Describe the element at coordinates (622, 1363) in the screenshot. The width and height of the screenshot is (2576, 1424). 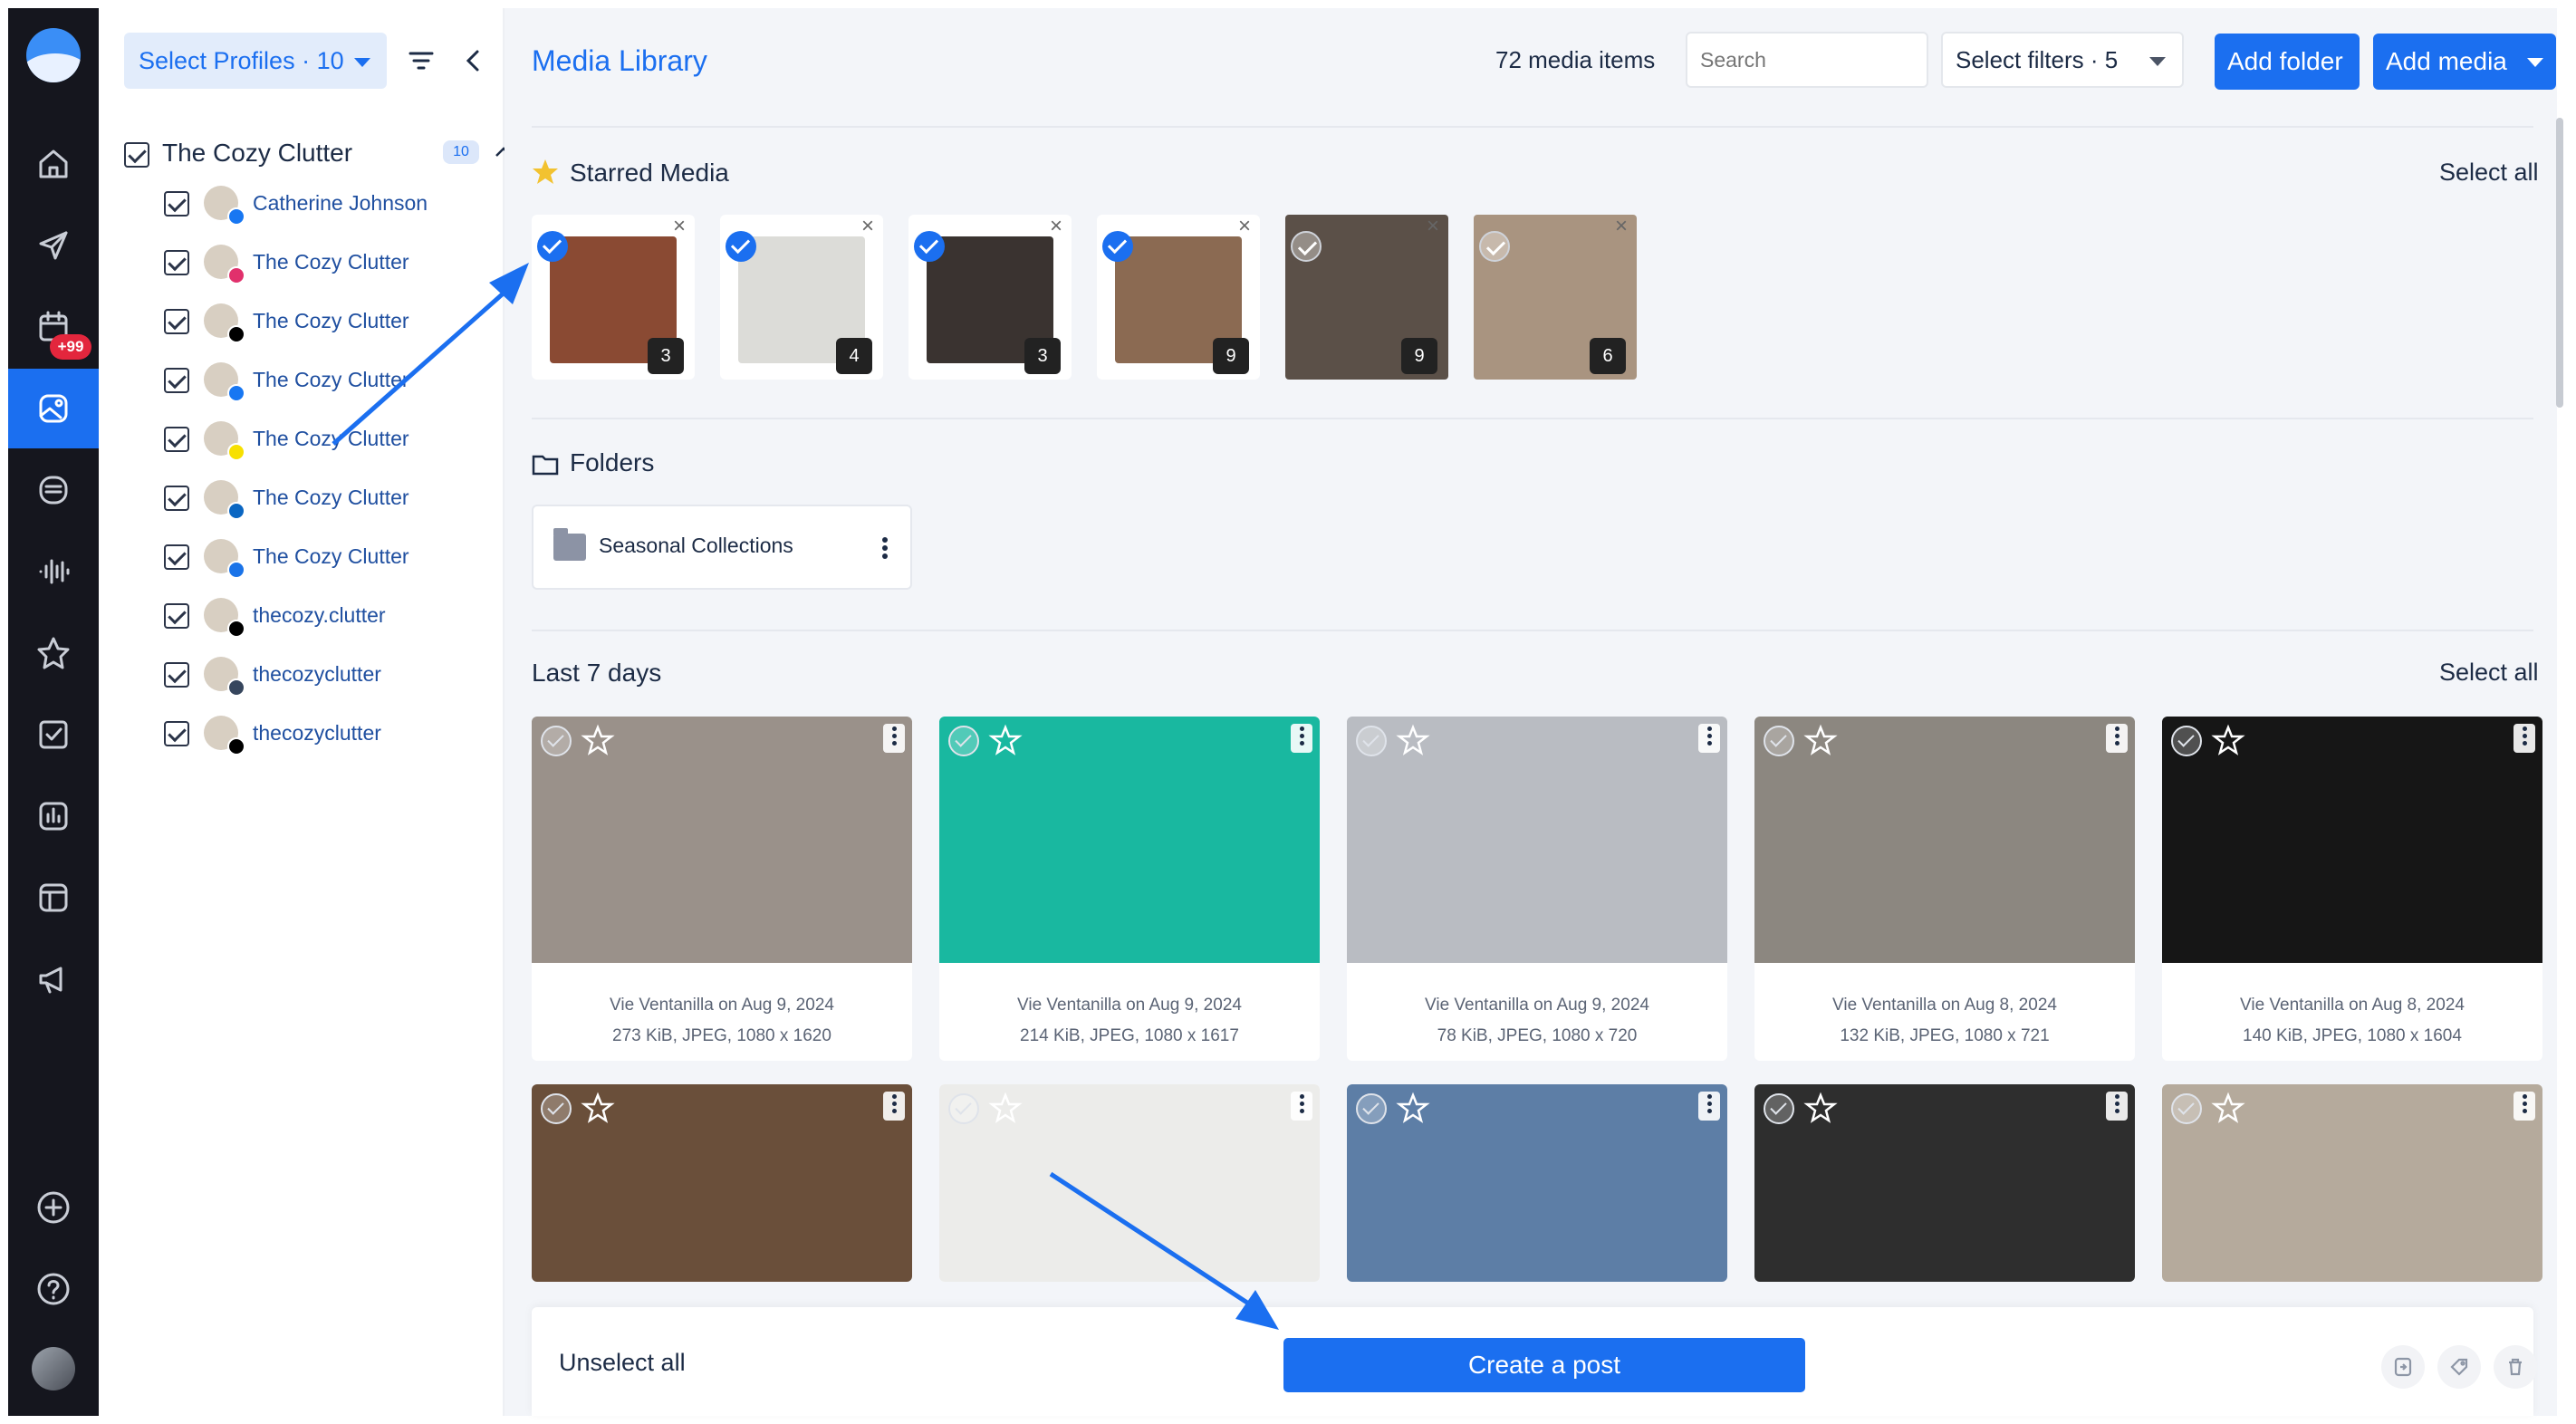
I see `unselect-all-button: Unselect all` at that location.